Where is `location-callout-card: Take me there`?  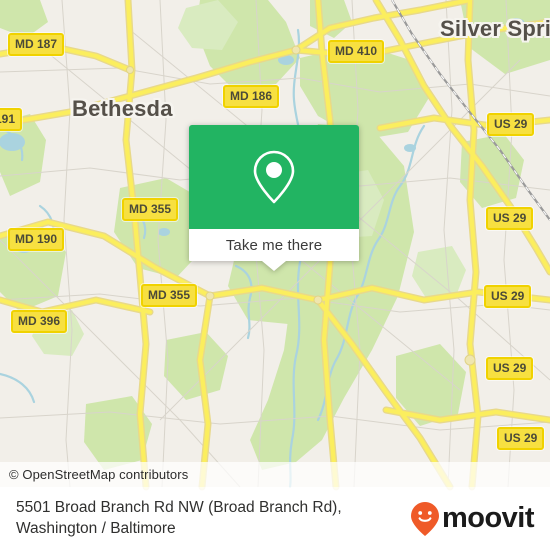 location-callout-card: Take me there is located at coordinates (274, 198).